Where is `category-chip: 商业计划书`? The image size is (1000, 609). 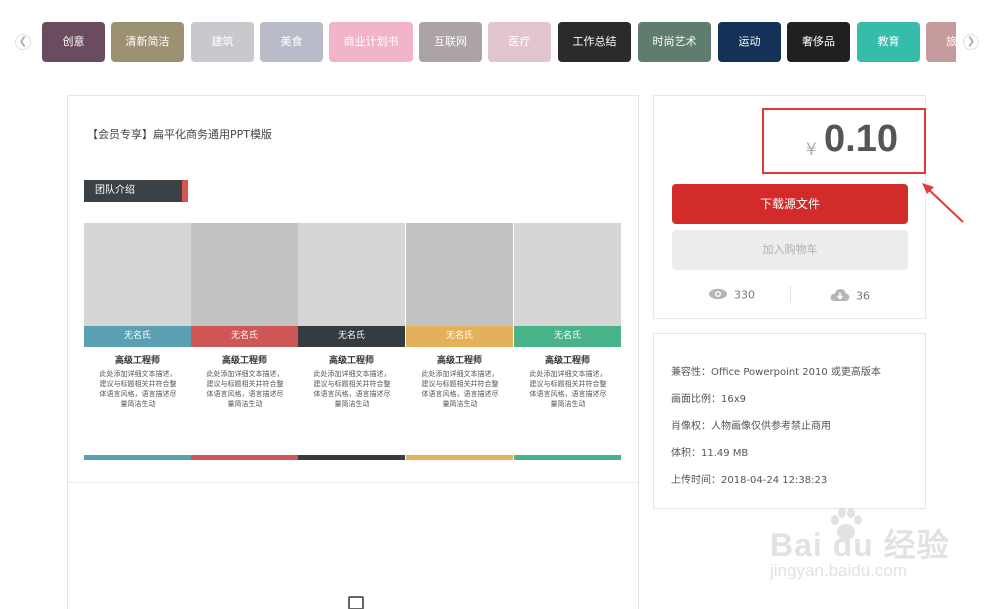 category-chip: 商业计划书 is located at coordinates (371, 42).